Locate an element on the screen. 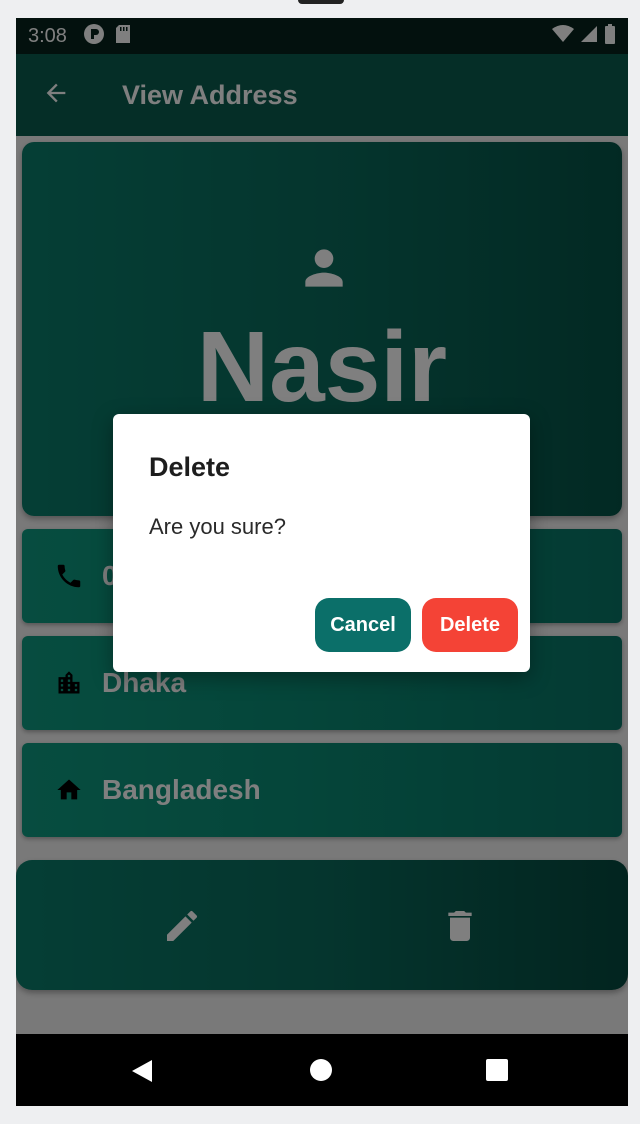  cancel-button: Cancel is located at coordinates (363, 625).